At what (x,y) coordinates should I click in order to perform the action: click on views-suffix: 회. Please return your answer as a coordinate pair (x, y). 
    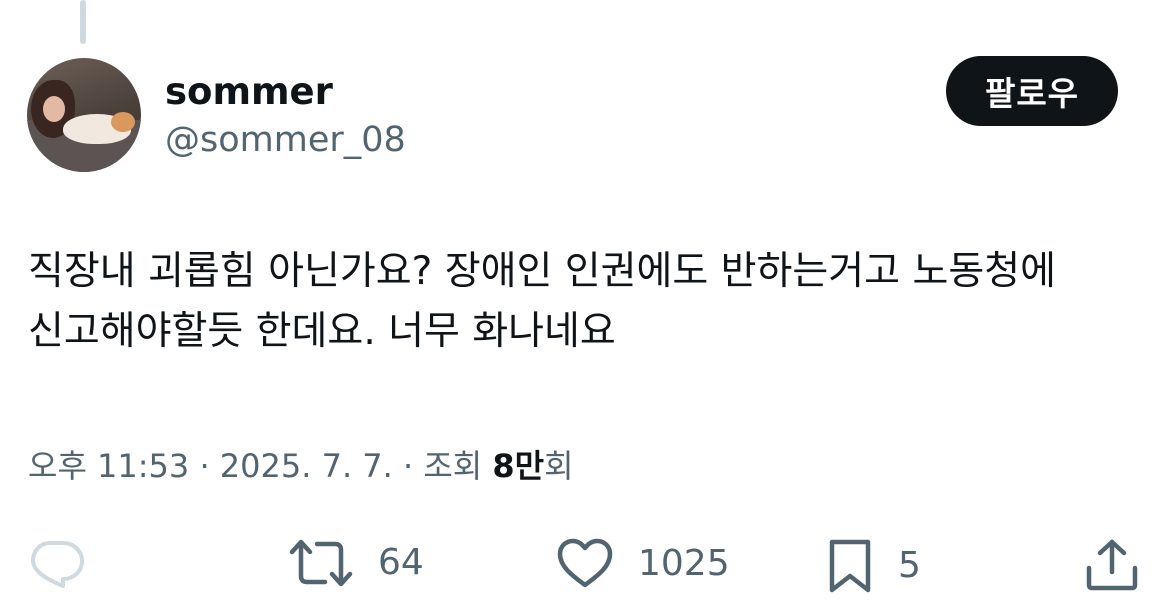
    Looking at the image, I should click on (559, 466).